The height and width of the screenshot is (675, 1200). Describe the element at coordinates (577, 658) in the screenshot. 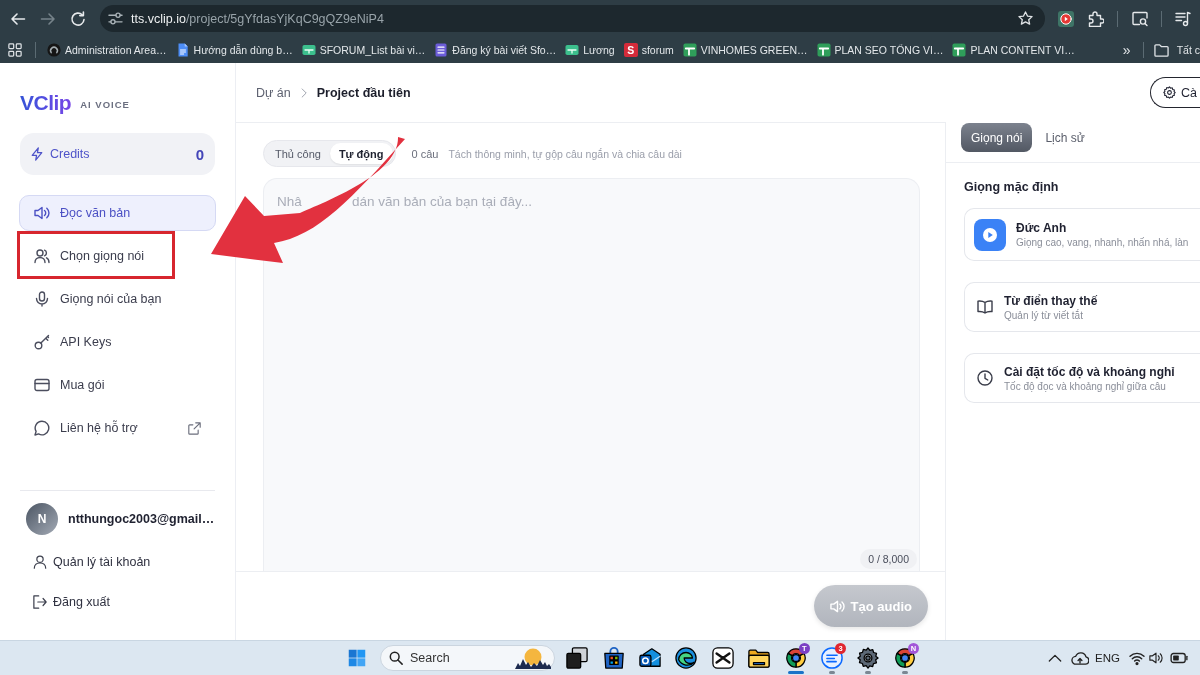

I see `overlapping-windows-icon` at that location.